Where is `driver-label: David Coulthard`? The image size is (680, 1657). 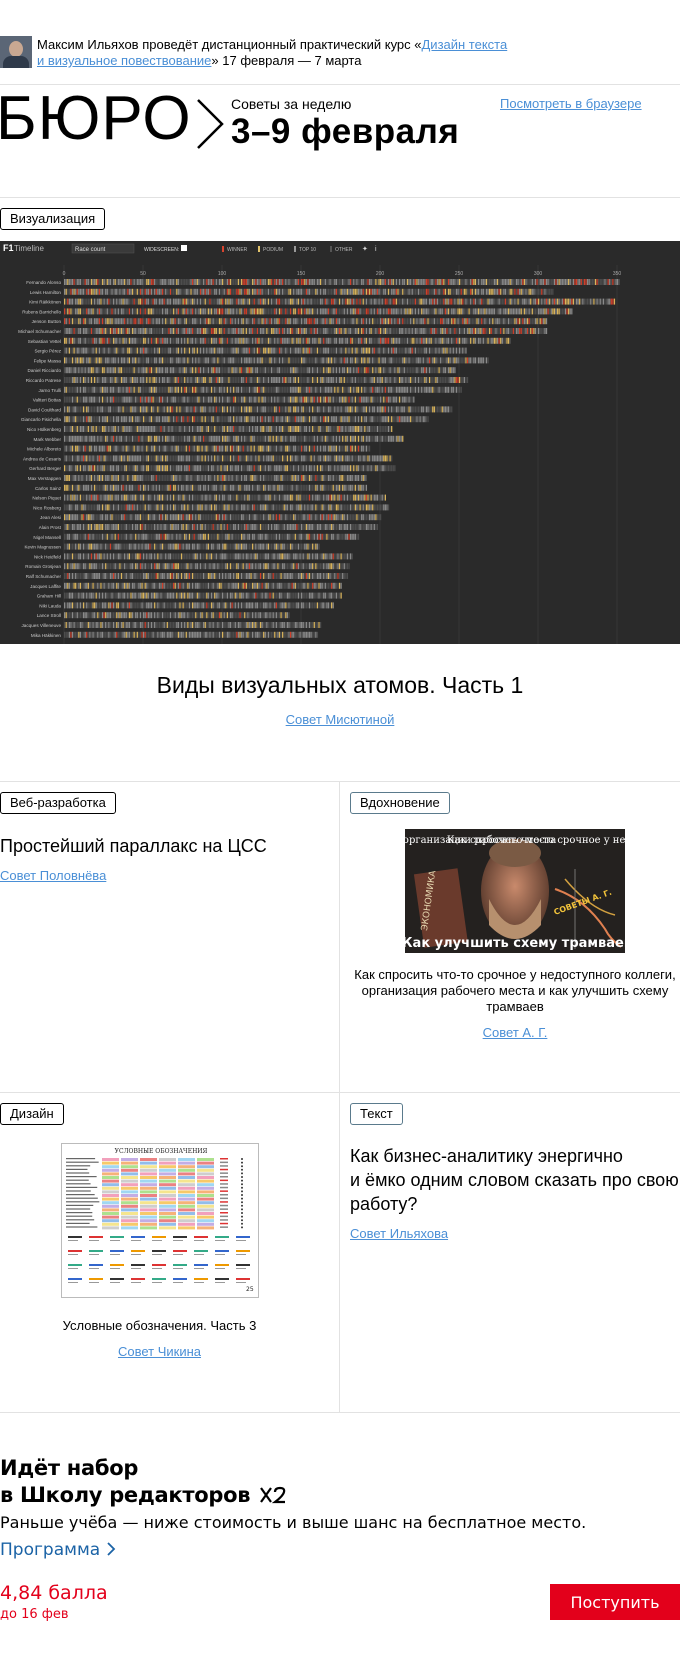
driver-label: David Coulthard is located at coordinates (44, 409).